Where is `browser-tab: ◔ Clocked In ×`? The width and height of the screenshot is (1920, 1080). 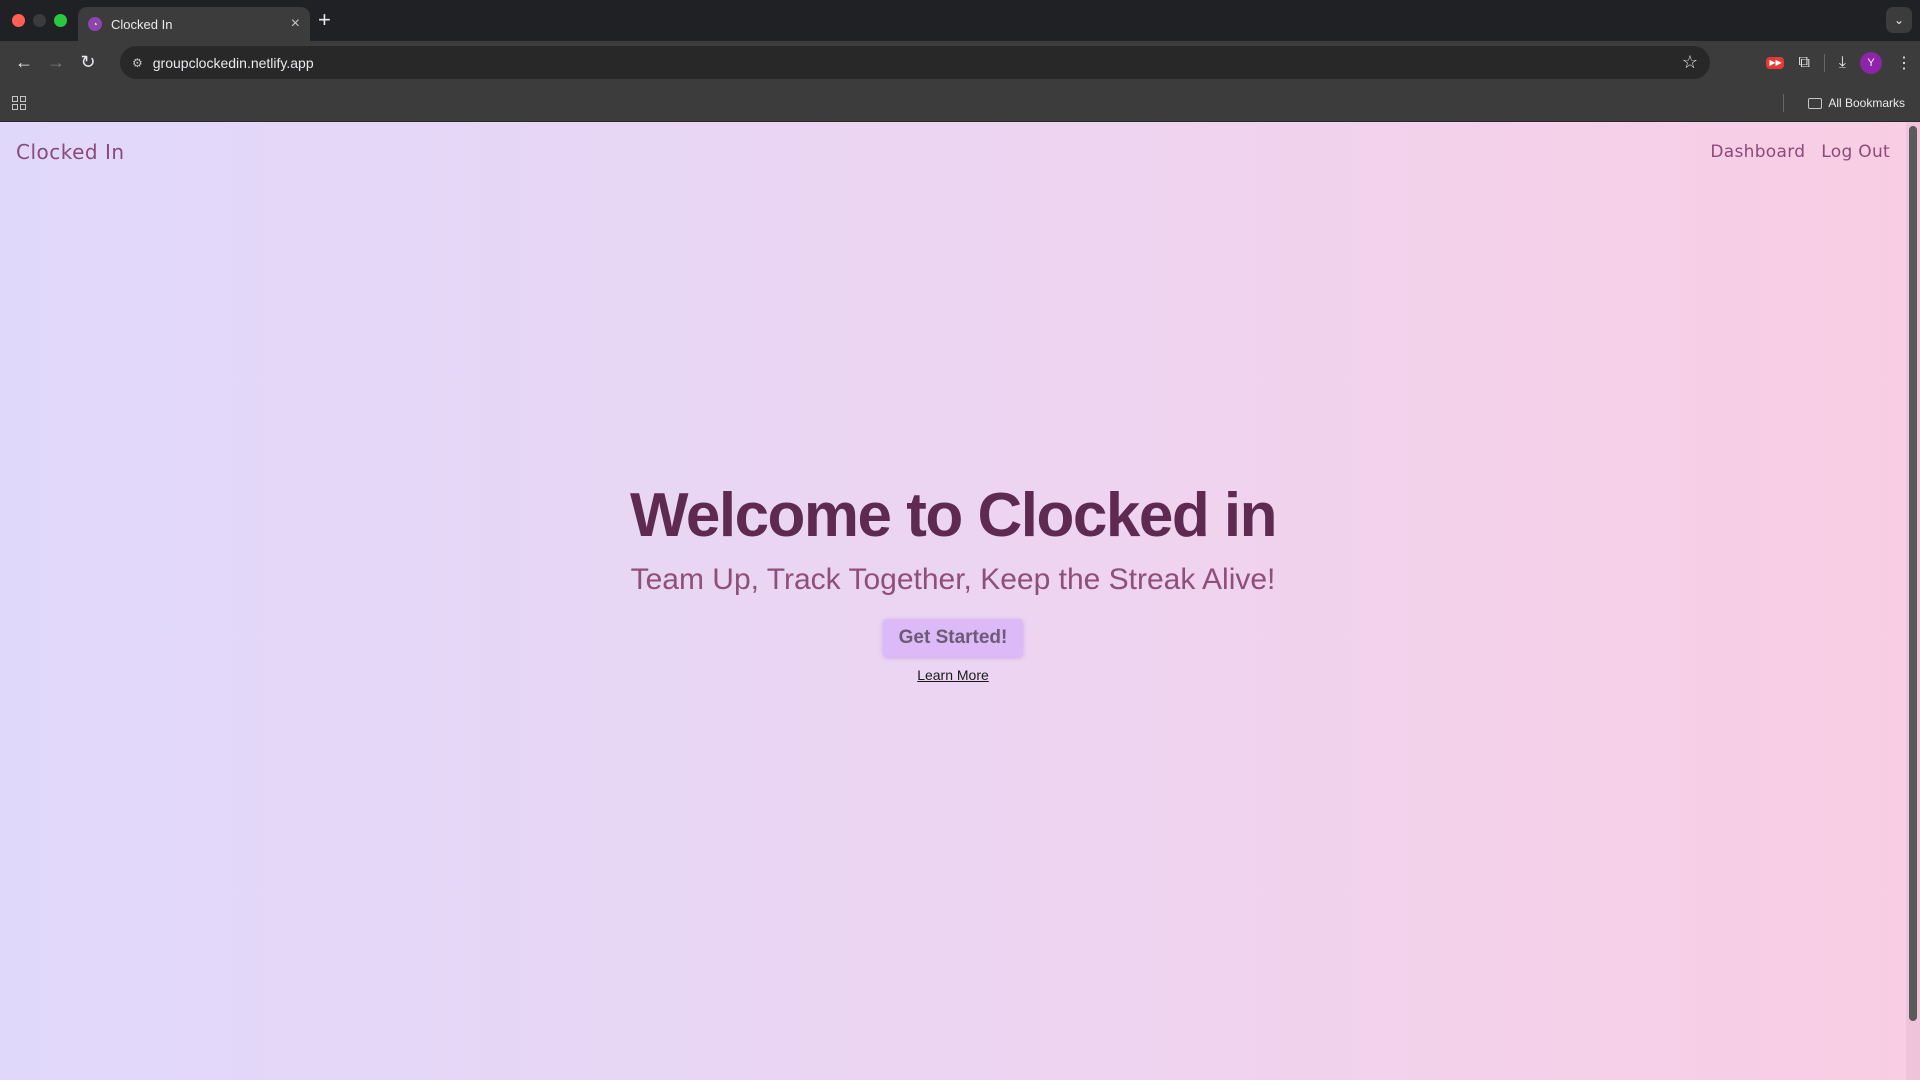 browser-tab: ◔ Clocked In × is located at coordinates (194, 24).